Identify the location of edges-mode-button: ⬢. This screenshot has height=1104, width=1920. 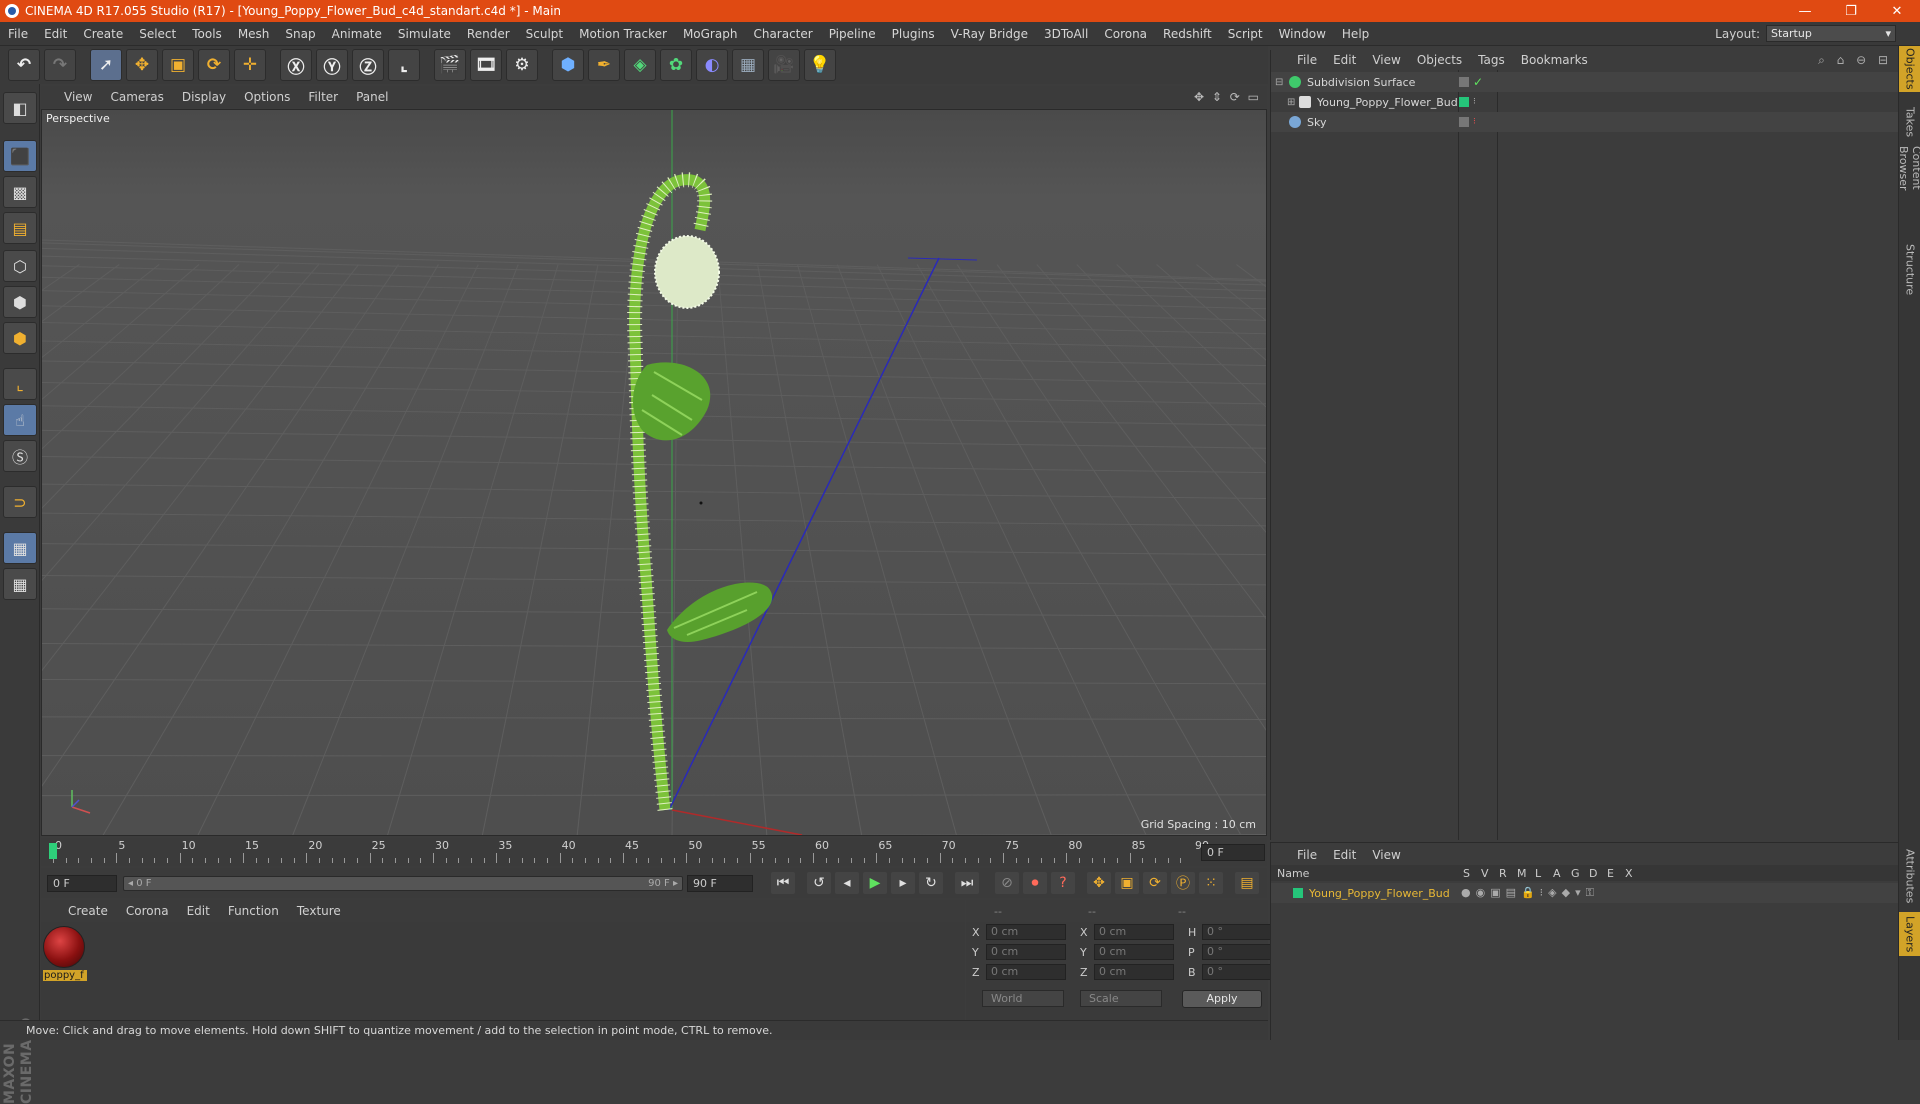
(20, 302).